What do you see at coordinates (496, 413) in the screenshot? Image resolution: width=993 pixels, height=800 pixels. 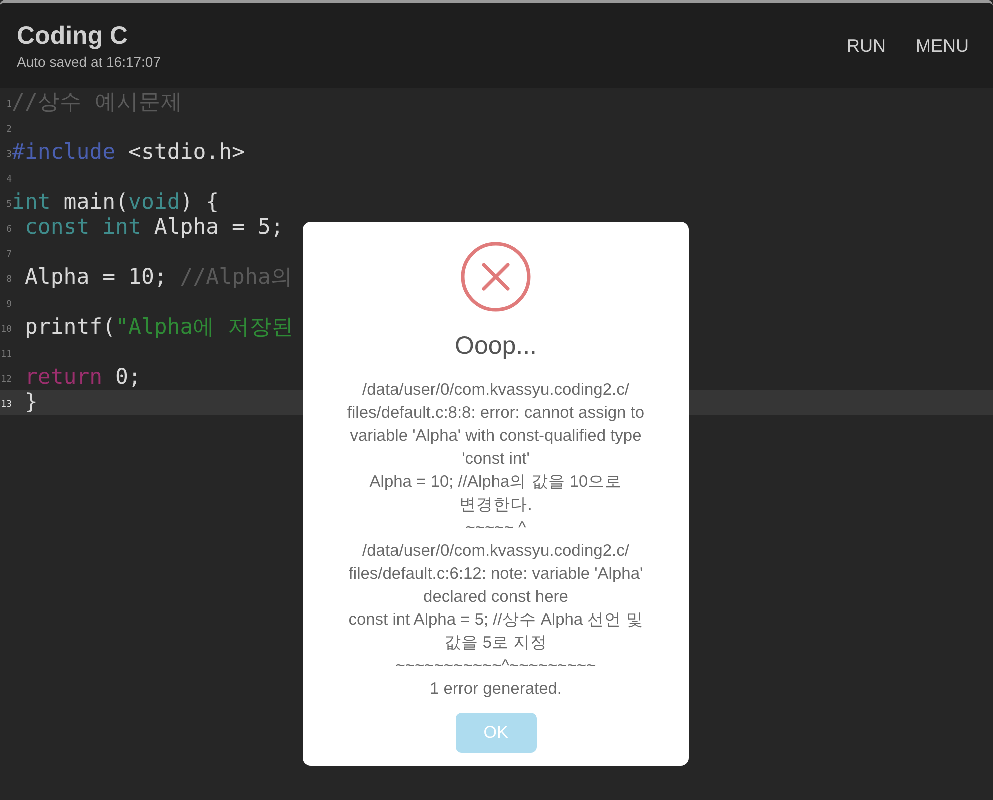 I see `error-message-line: files/default.c:8:8: error: cannot assign to` at bounding box center [496, 413].